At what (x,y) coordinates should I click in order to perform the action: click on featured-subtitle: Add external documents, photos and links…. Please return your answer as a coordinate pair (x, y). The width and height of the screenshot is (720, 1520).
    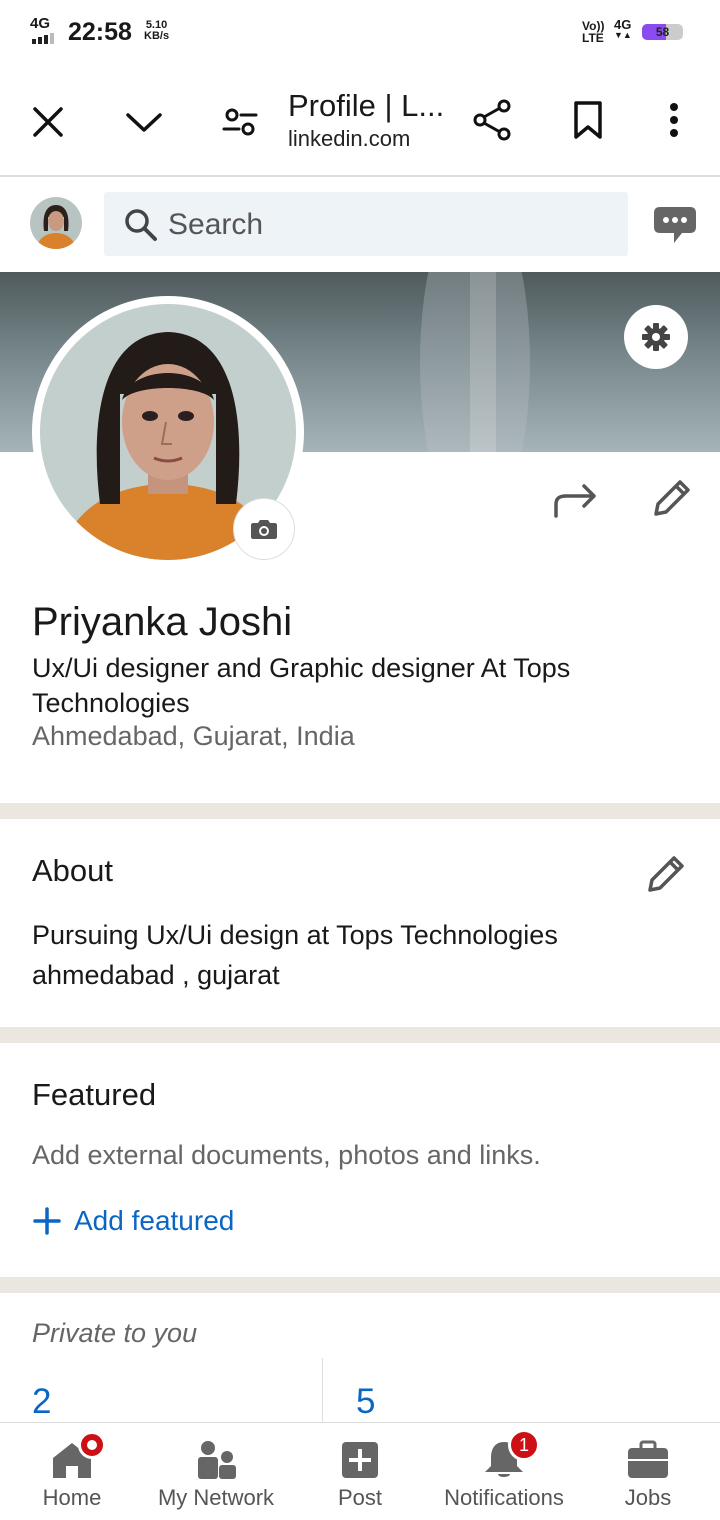
    Looking at the image, I should click on (286, 1155).